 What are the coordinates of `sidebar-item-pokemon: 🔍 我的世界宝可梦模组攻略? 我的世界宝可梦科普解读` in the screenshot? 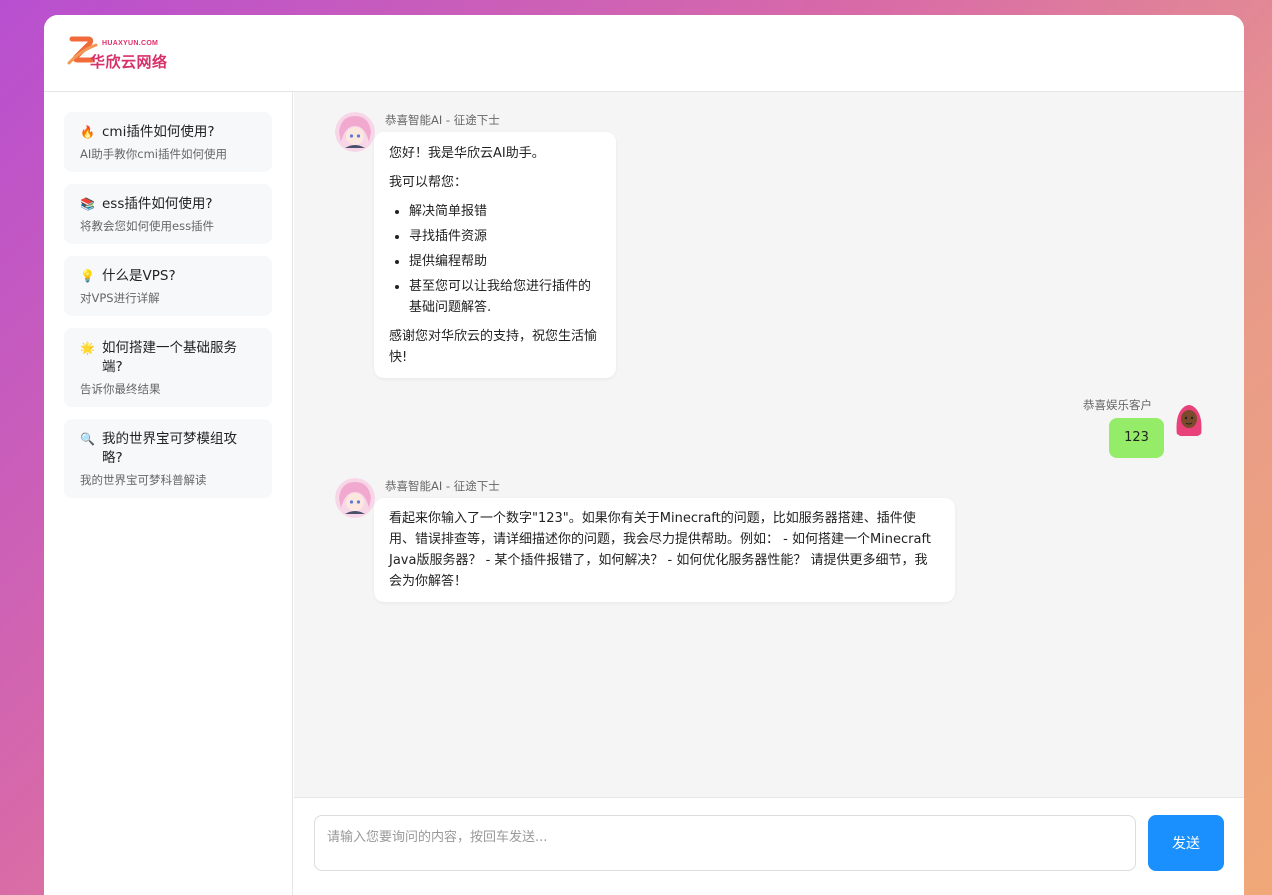 It's located at (168, 458).